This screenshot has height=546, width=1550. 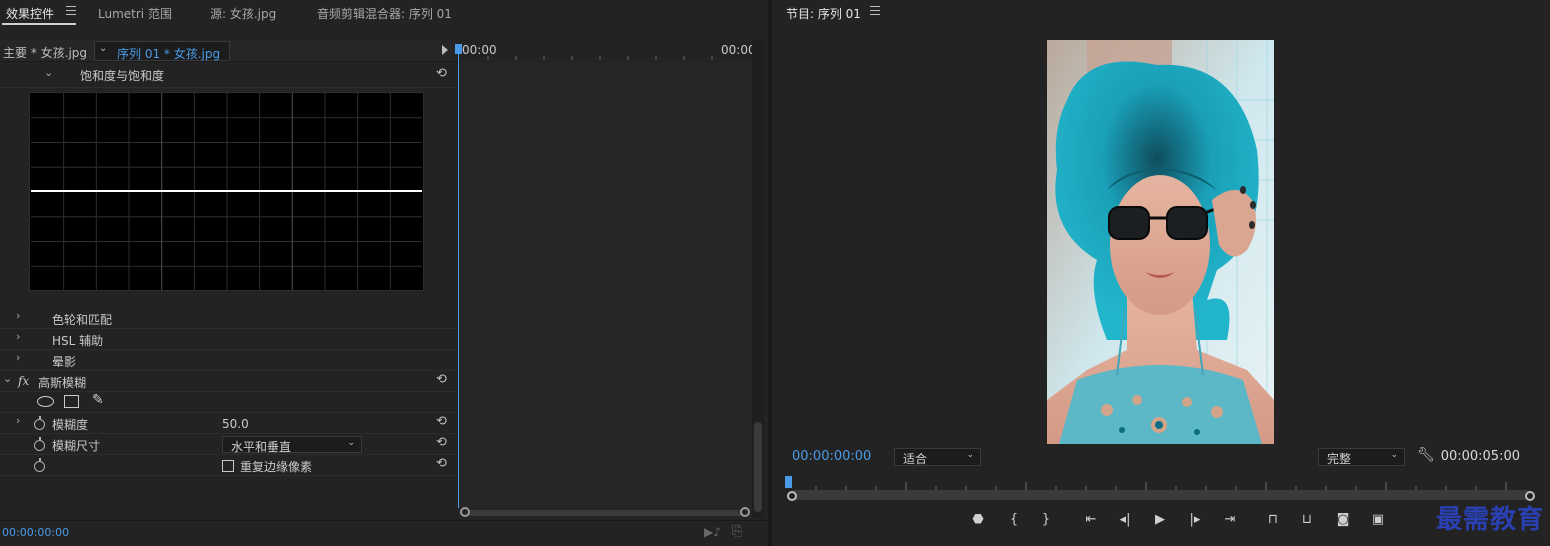 What do you see at coordinates (23, 381) in the screenshot?
I see `fx-icon: fx` at bounding box center [23, 381].